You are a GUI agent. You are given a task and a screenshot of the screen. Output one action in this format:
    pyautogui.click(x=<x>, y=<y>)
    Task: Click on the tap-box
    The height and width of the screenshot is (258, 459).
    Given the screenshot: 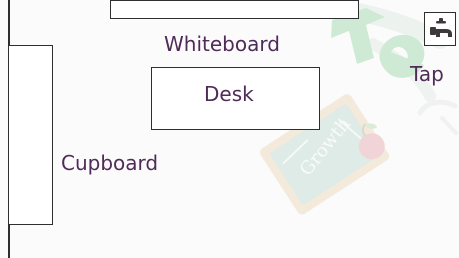 What is the action you would take?
    pyautogui.click(x=440, y=29)
    